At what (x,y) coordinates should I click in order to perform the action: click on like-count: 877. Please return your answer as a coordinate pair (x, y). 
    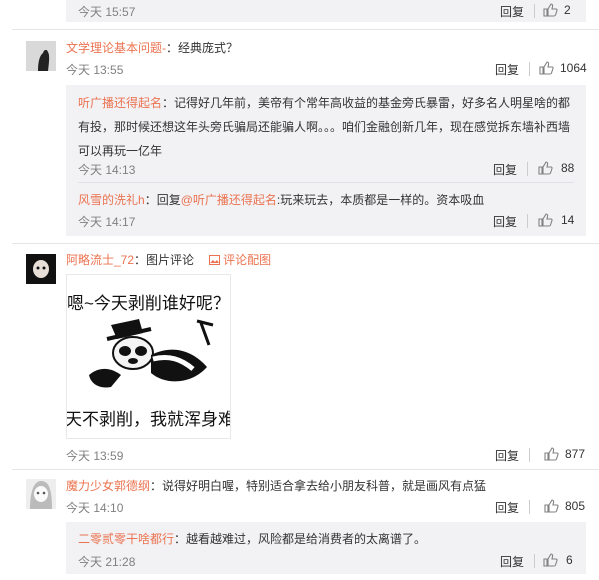
    Looking at the image, I should click on (575, 454).